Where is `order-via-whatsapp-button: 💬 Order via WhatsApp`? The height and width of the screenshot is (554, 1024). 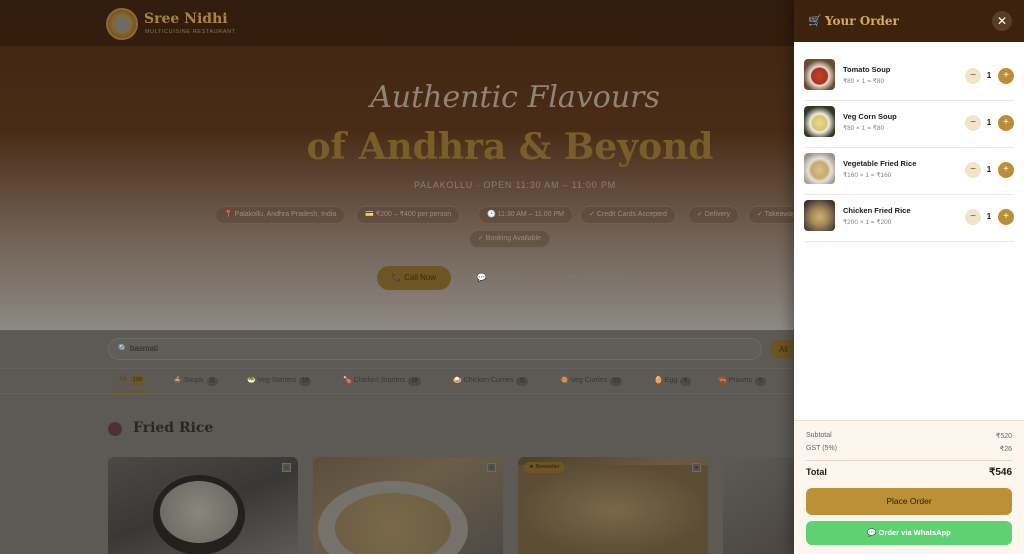
order-via-whatsapp-button: 💬 Order via WhatsApp is located at coordinates (909, 533).